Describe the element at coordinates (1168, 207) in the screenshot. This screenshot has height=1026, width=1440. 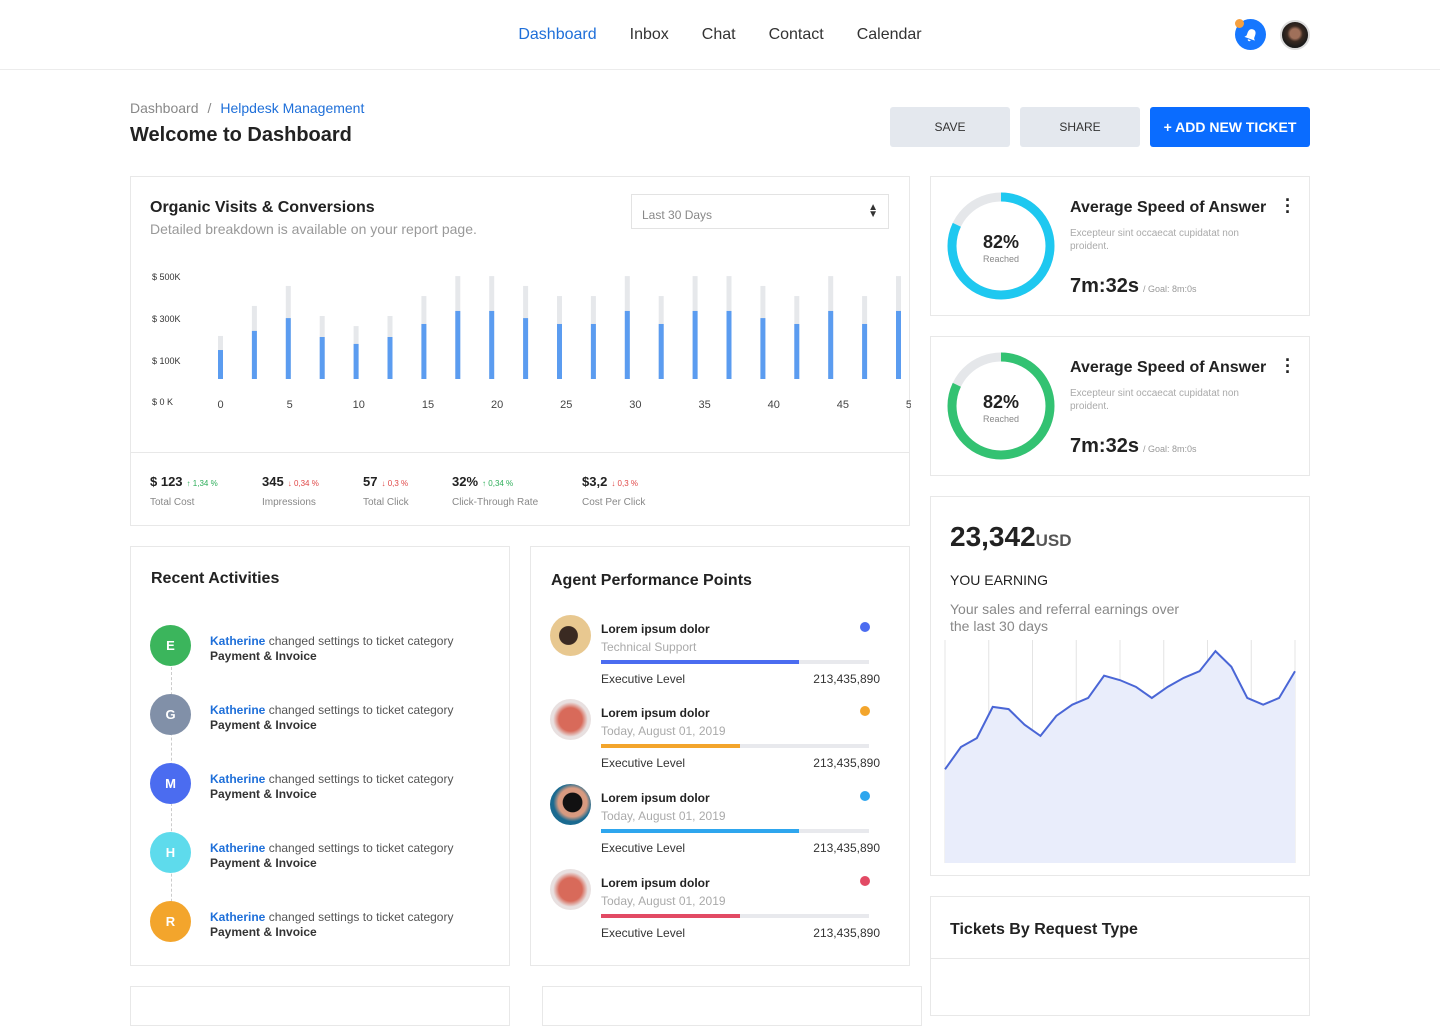
I see `speed-title: Average Speed of Answer` at that location.